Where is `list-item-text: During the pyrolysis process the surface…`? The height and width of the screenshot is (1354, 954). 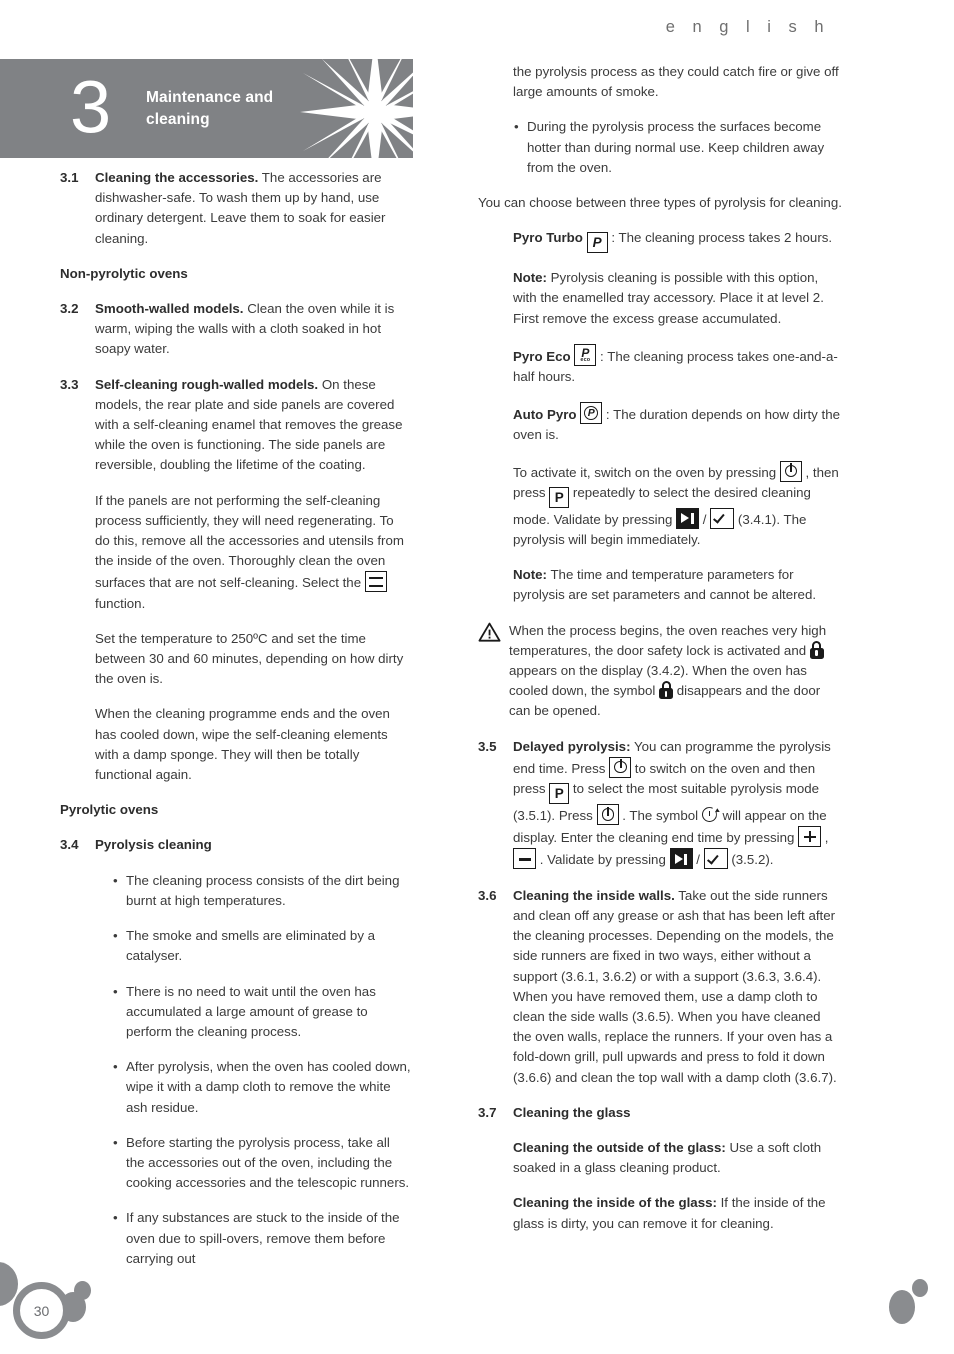
list-item-text: During the pyrolysis process the surface… is located at coordinates (676, 147).